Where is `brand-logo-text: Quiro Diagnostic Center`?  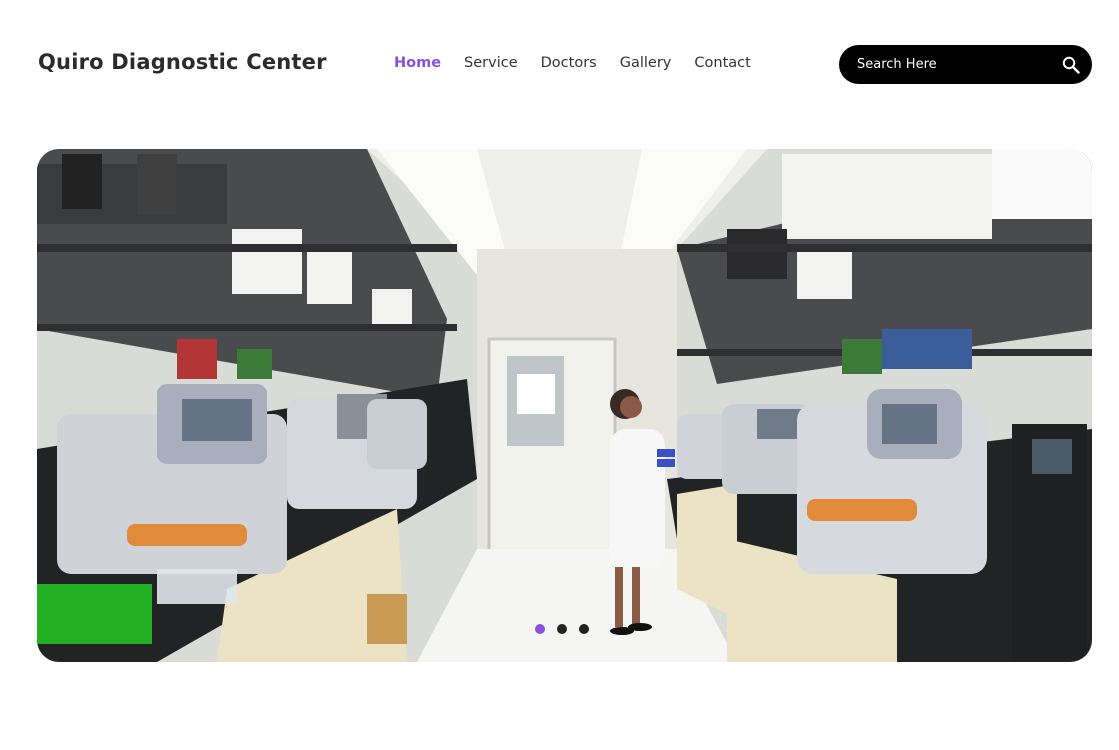 brand-logo-text: Quiro Diagnostic Center is located at coordinates (182, 62).